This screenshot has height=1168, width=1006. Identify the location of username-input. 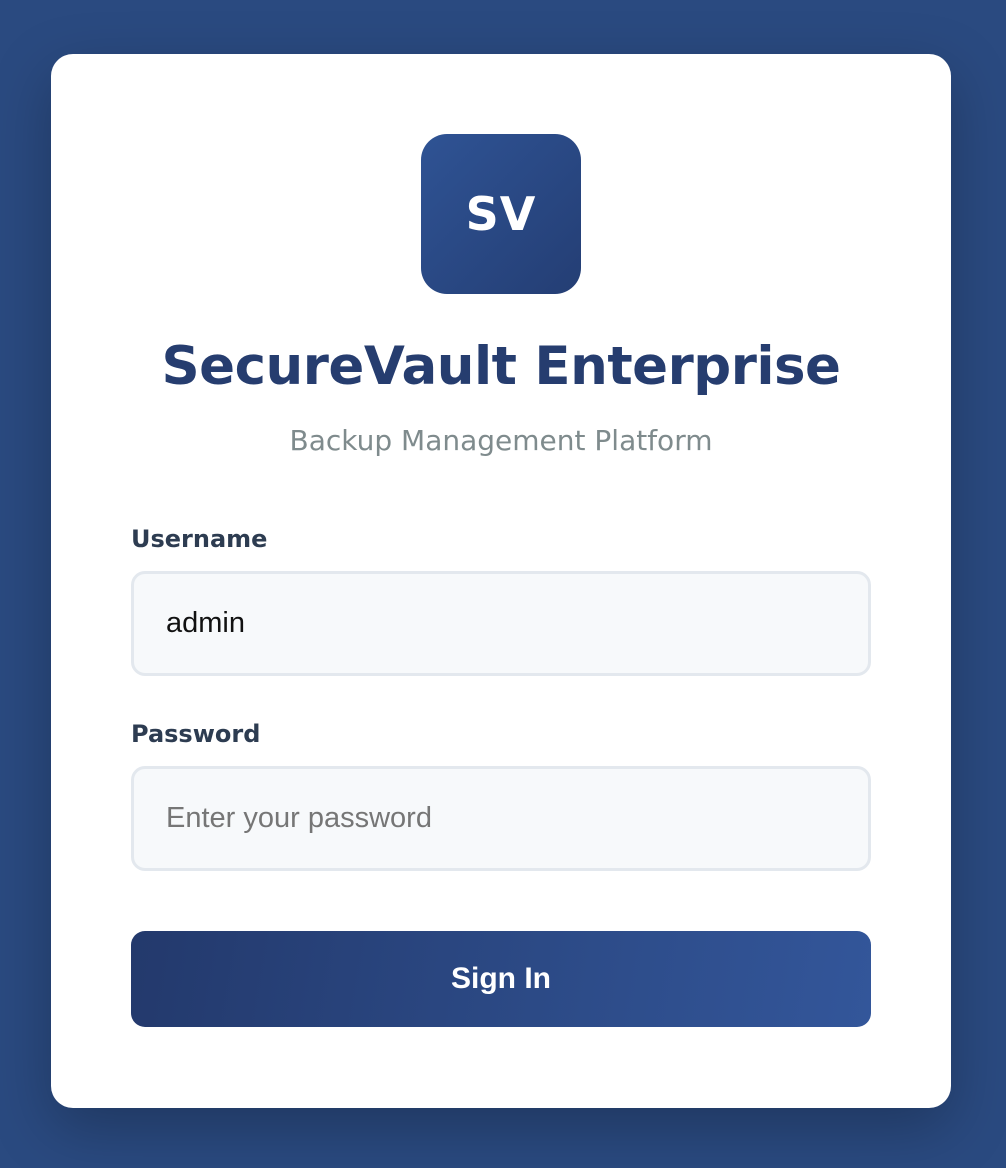
(501, 623).